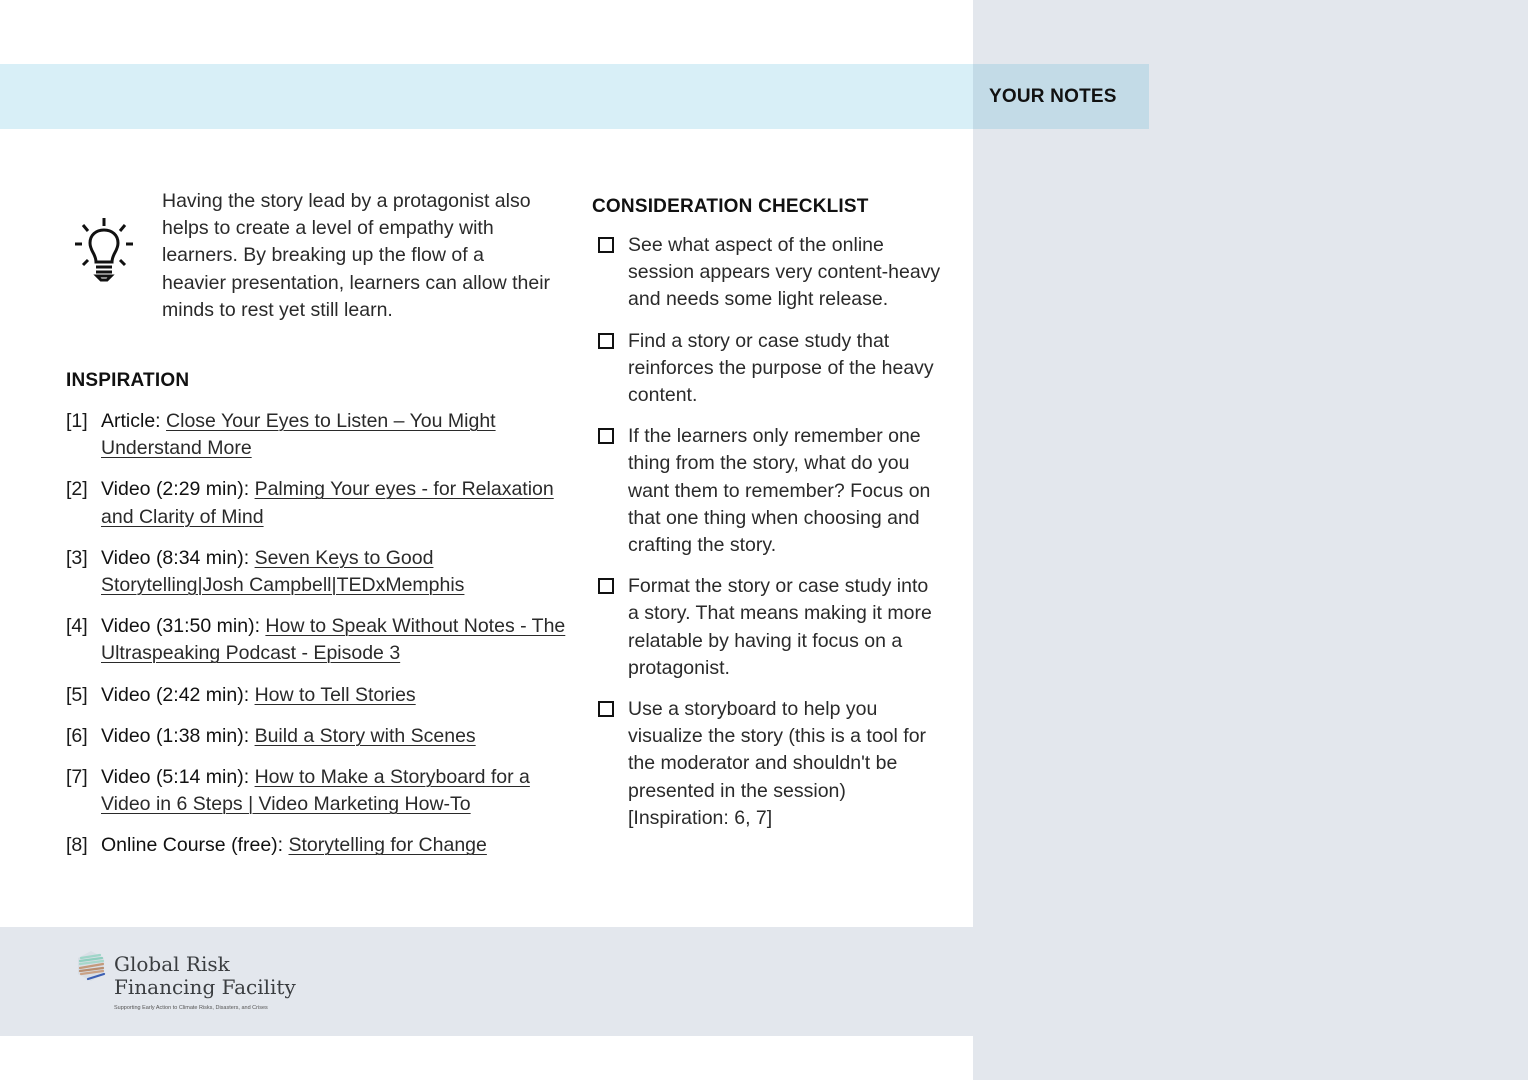 This screenshot has width=1528, height=1080. What do you see at coordinates (175, 735) in the screenshot?
I see `item-label: Video (1:38 min):` at bounding box center [175, 735].